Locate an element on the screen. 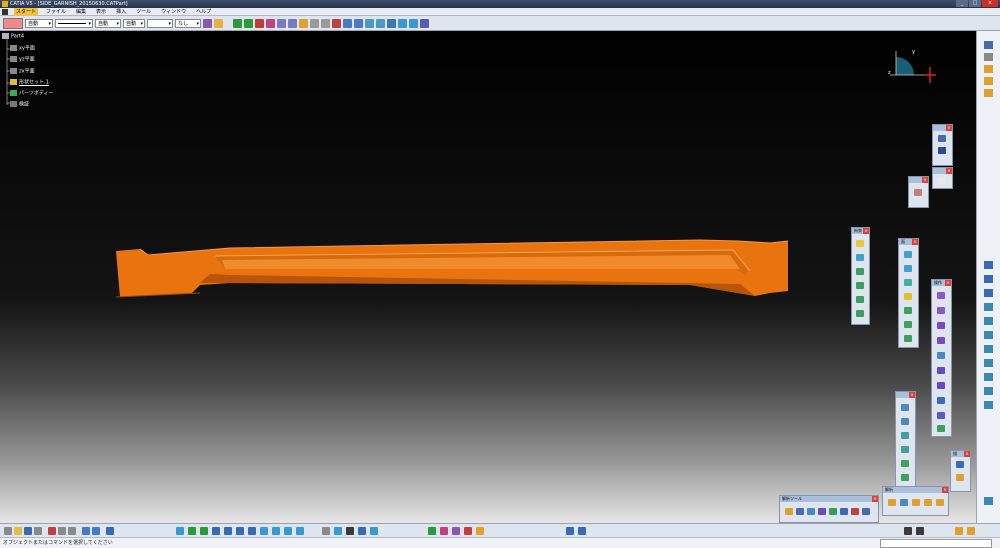  cut-tool-icon is located at coordinates (52, 531).